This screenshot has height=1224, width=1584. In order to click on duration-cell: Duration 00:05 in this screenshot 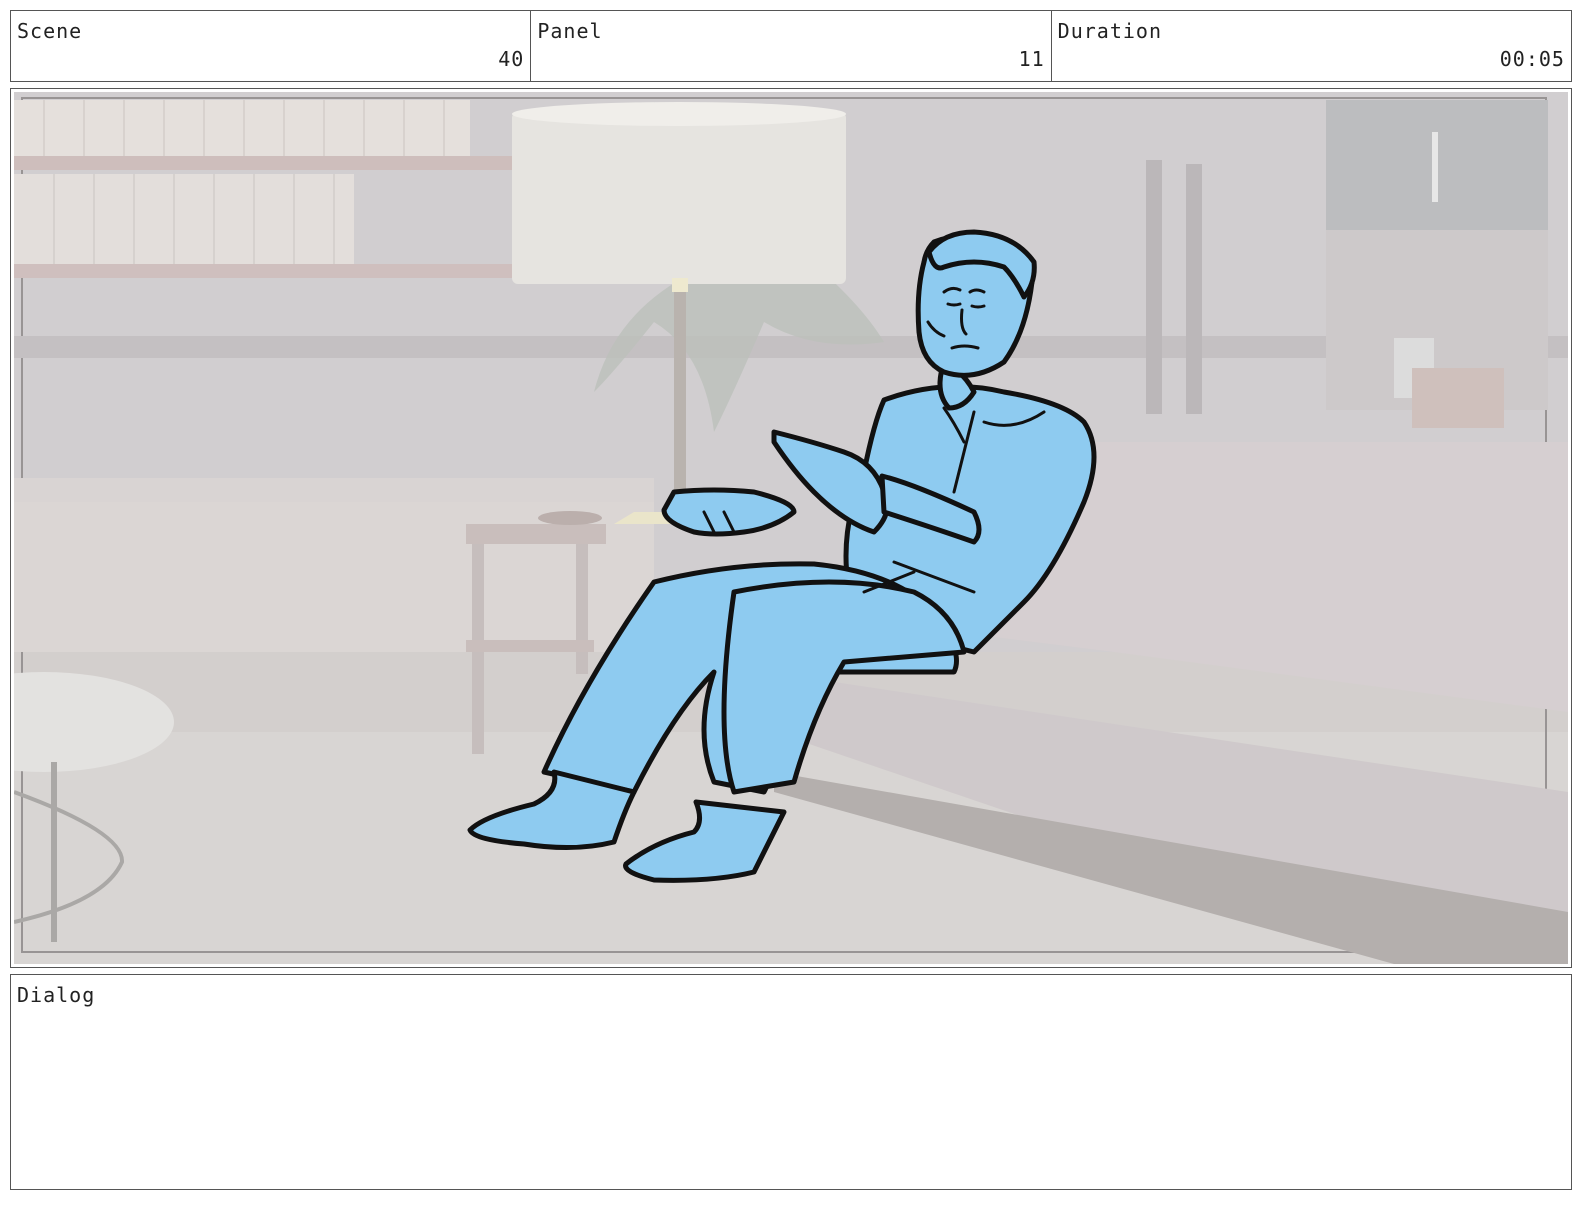, I will do `click(1311, 46)`.